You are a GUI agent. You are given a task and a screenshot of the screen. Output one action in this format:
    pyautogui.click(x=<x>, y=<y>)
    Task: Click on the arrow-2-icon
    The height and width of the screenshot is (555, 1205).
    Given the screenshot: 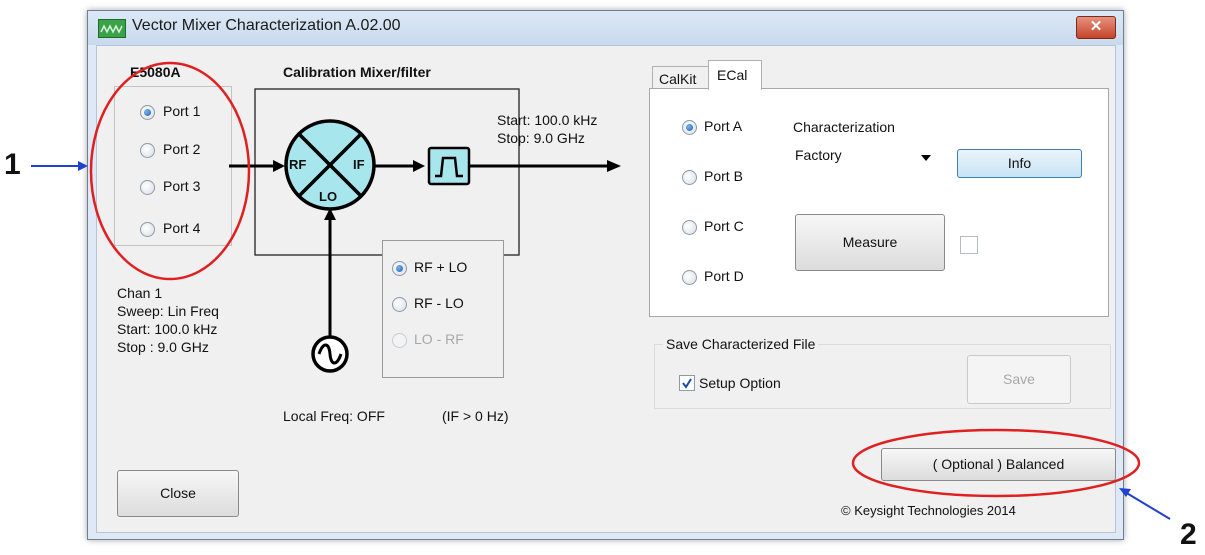 What is the action you would take?
    pyautogui.click(x=1145, y=504)
    